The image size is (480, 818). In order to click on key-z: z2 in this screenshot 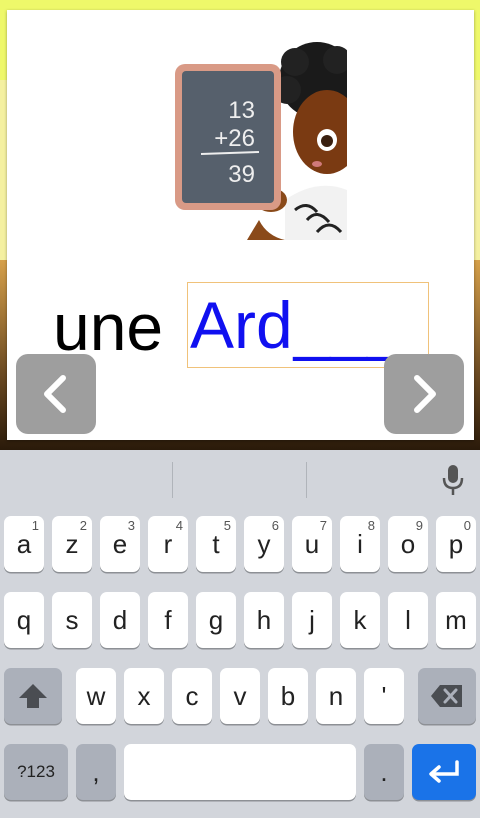, I will do `click(72, 544)`.